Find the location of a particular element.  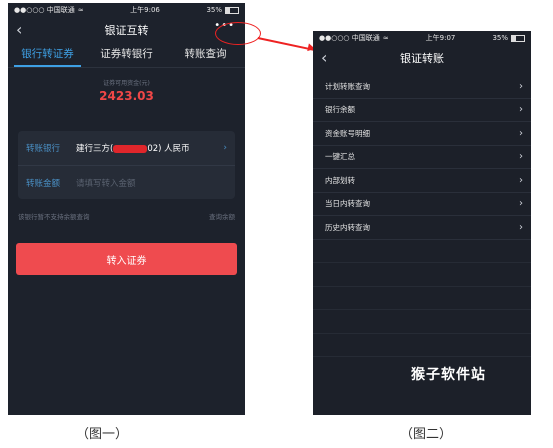

bank-value-prefix: 建行三方( is located at coordinates (95, 149).